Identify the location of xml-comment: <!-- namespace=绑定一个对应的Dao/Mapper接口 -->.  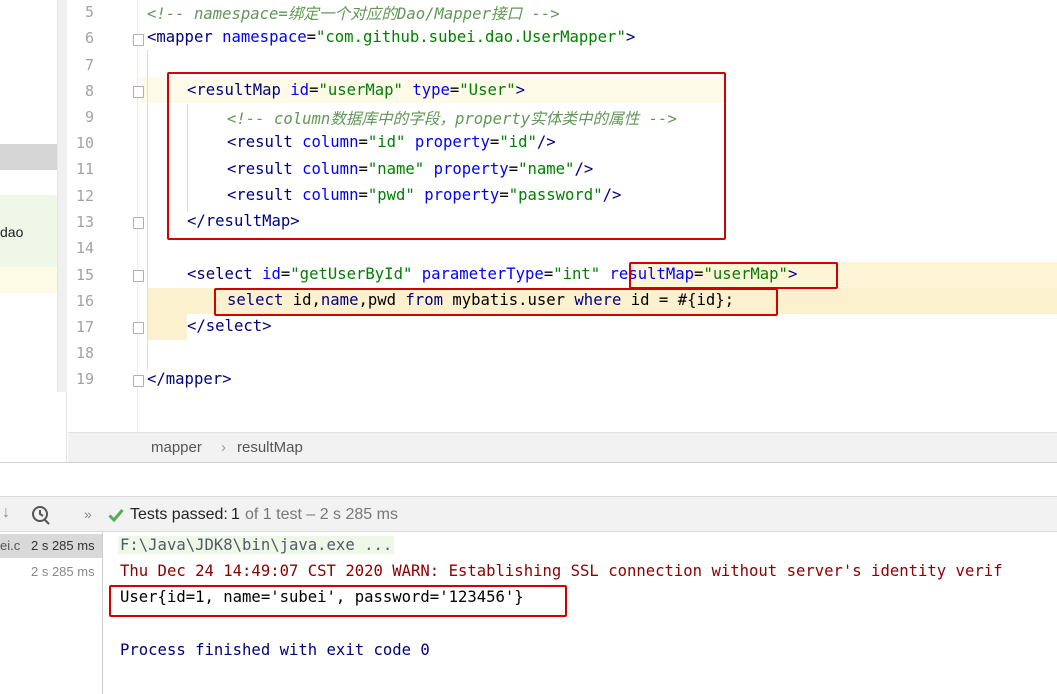
(353, 14).